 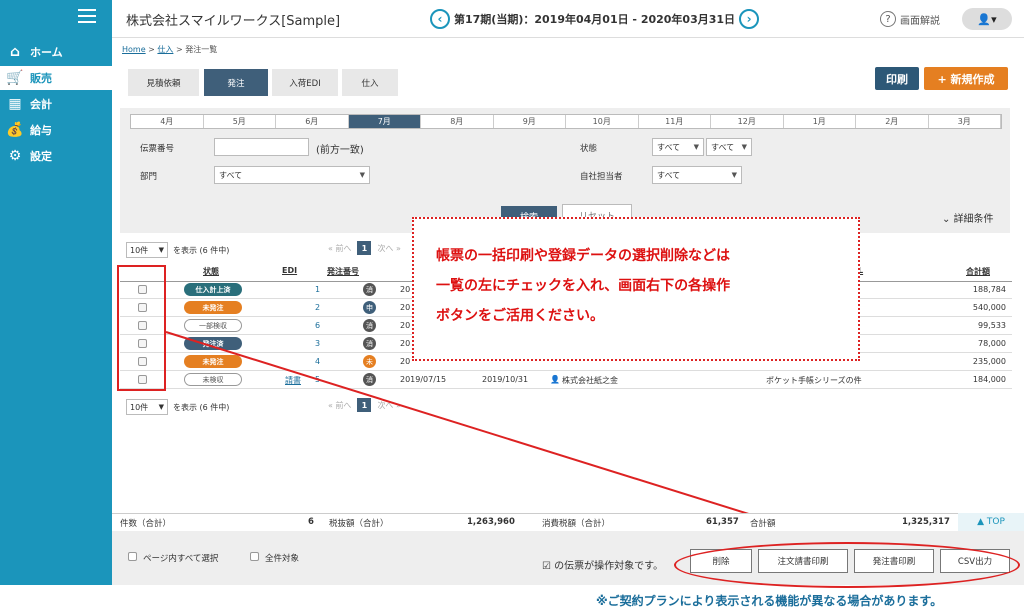 I want to click on back-to-top-button: ▲ TOP, so click(x=991, y=522).